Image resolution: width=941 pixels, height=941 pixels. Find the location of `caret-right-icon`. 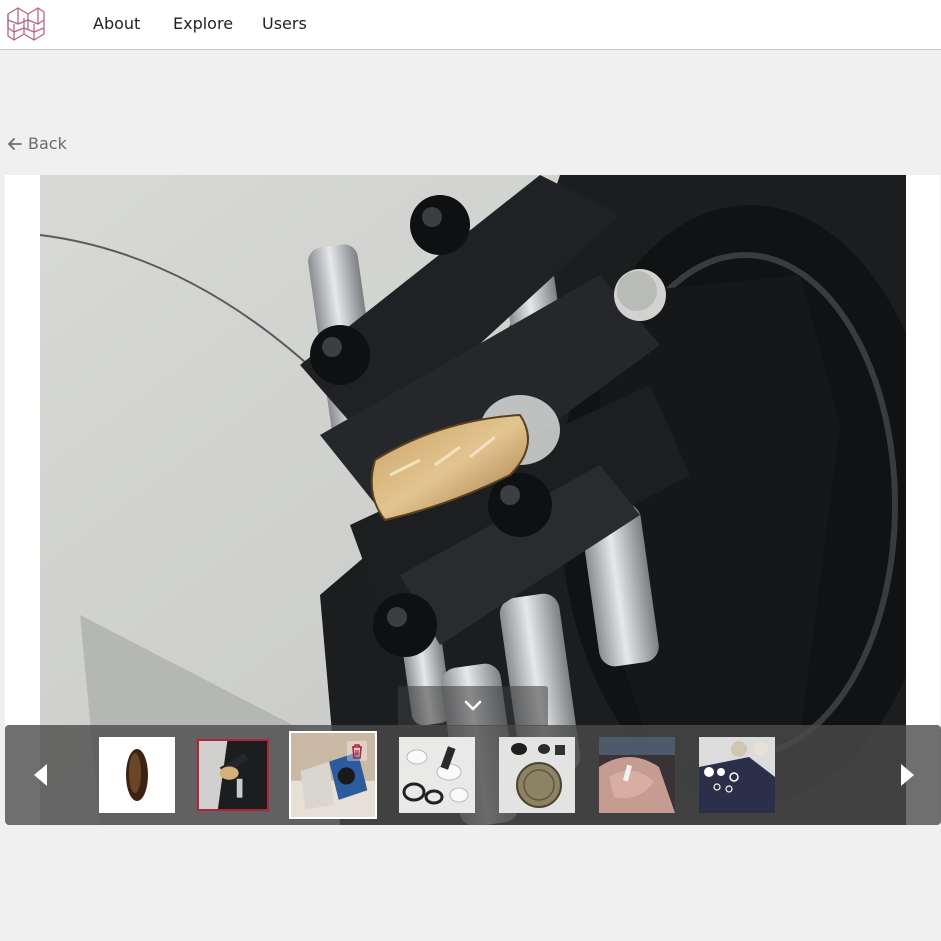

caret-right-icon is located at coordinates (907, 775).